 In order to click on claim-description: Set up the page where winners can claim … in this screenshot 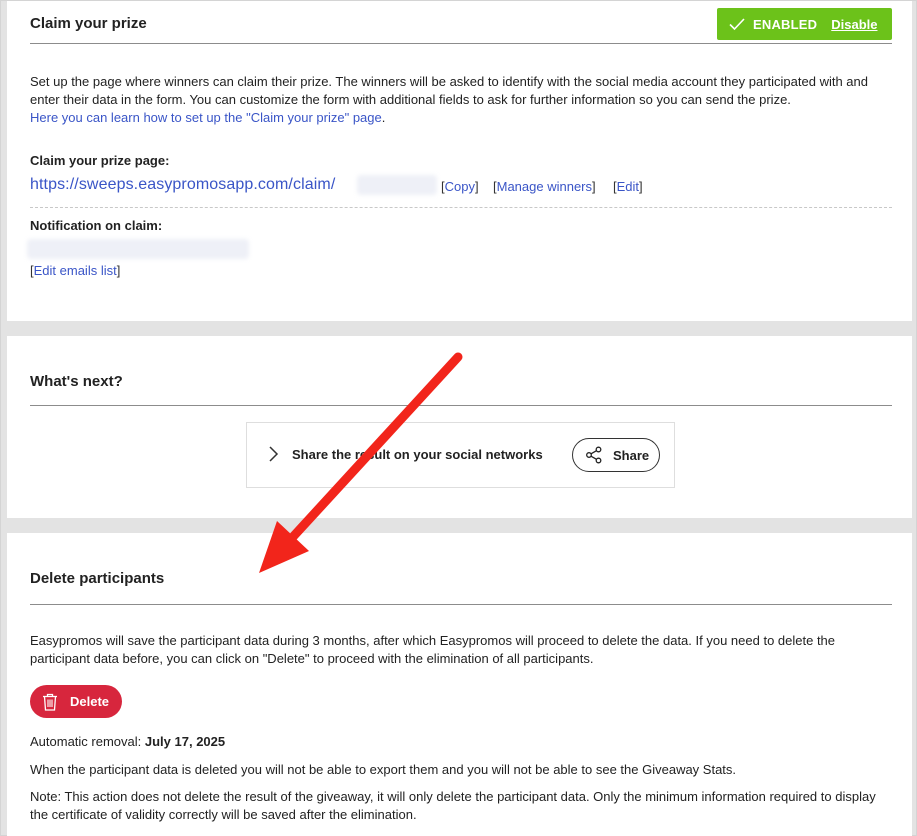, I will do `click(460, 100)`.